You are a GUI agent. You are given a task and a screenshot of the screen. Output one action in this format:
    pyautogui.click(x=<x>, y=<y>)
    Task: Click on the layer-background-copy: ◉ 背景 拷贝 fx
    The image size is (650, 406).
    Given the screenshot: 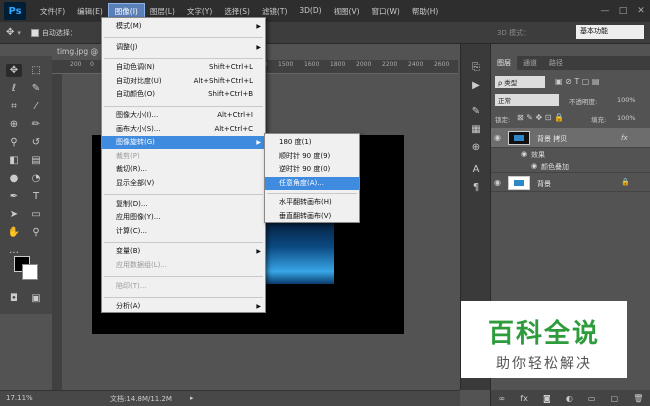 What is the action you would take?
    pyautogui.click(x=570, y=138)
    